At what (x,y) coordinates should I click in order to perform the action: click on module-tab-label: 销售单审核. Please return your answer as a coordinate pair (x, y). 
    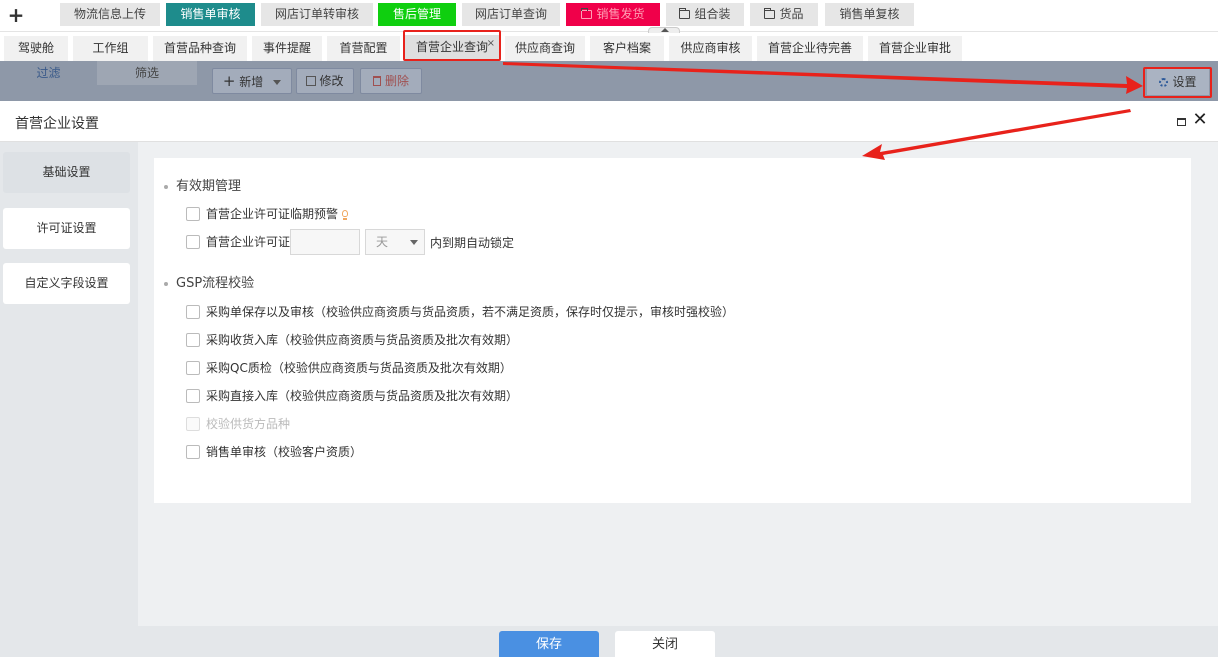
    Looking at the image, I should click on (210, 14).